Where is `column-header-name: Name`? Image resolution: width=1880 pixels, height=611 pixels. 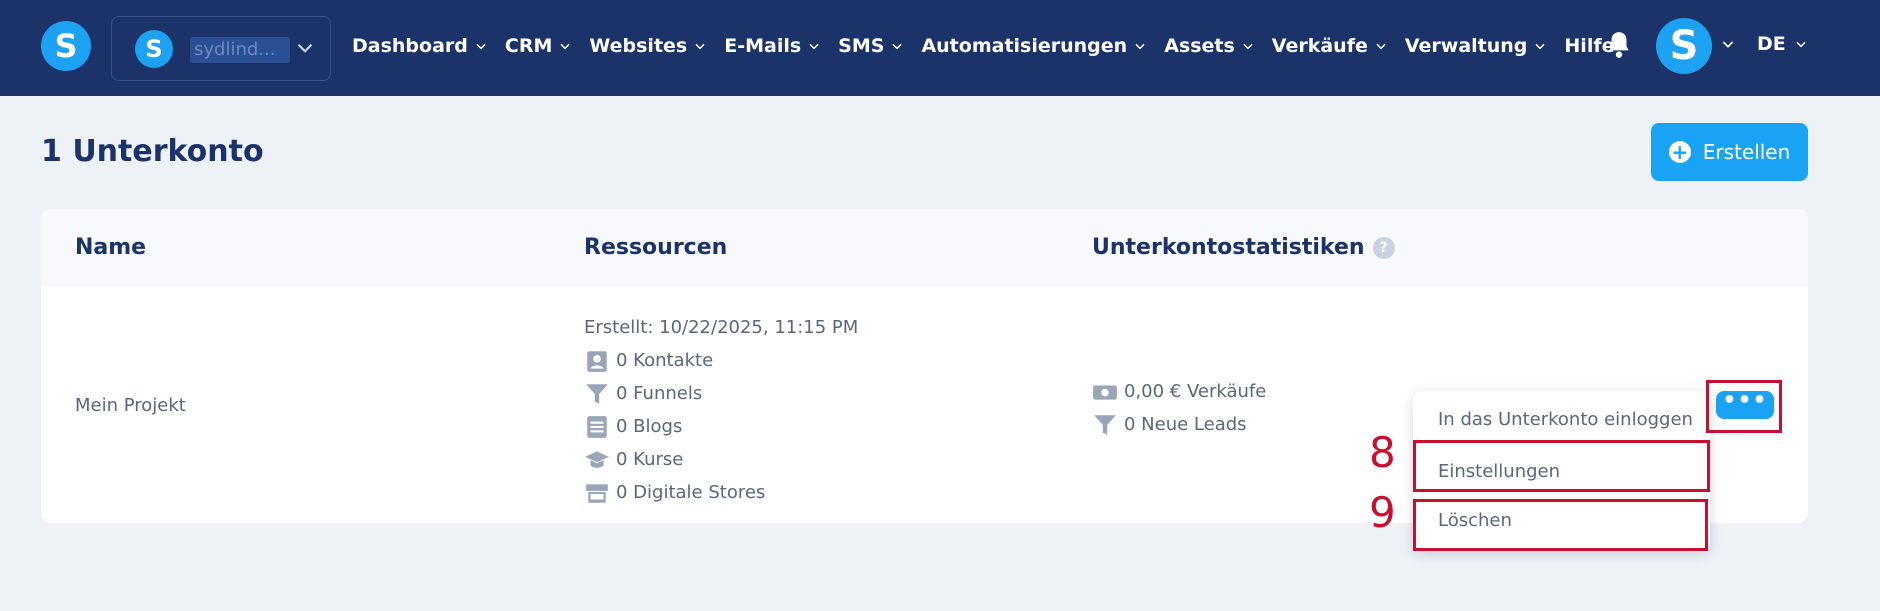
column-header-name: Name is located at coordinates (111, 247).